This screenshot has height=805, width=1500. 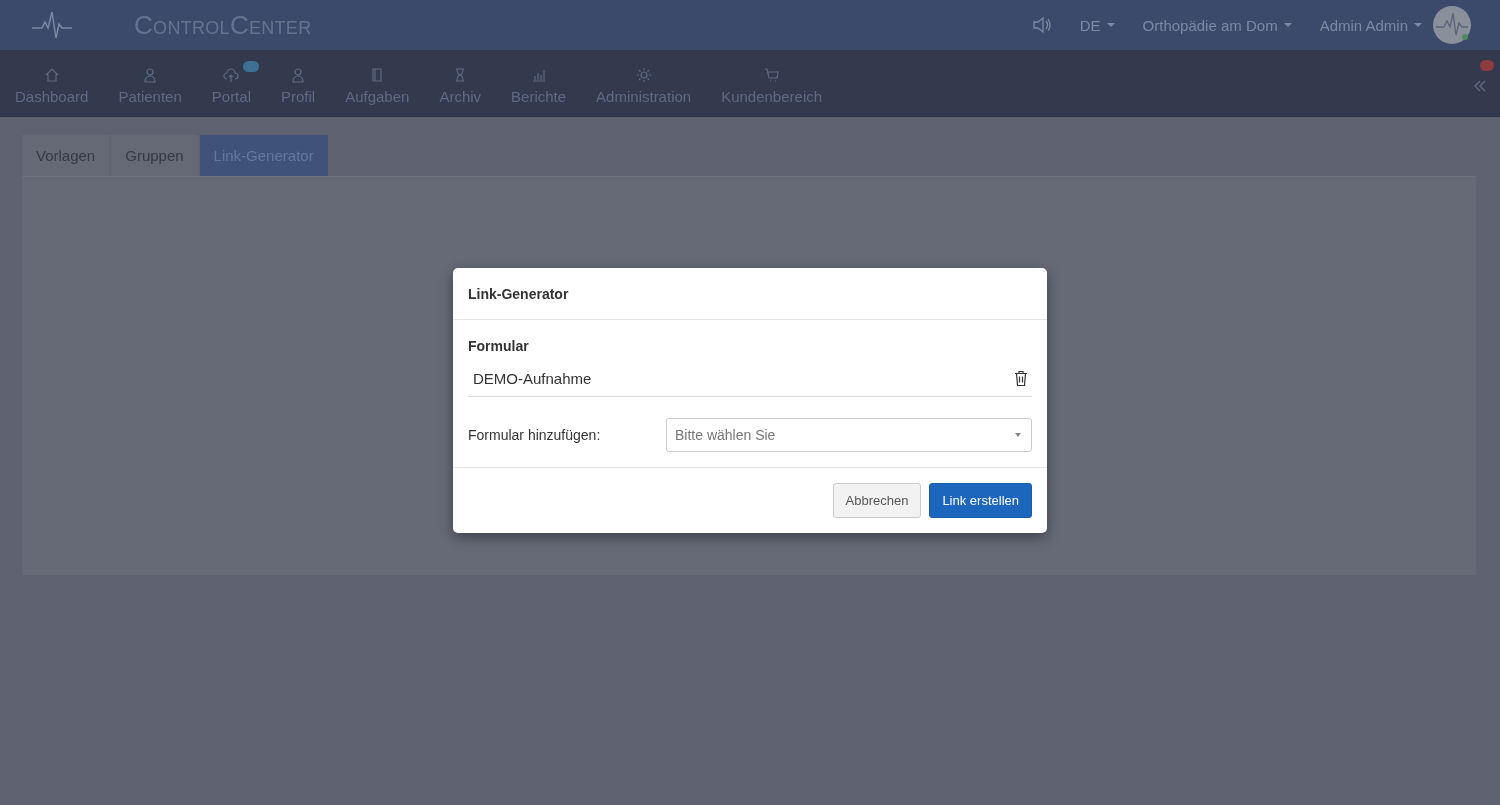 What do you see at coordinates (535, 435) in the screenshot?
I see `field-label: Formular hinzufügen:` at bounding box center [535, 435].